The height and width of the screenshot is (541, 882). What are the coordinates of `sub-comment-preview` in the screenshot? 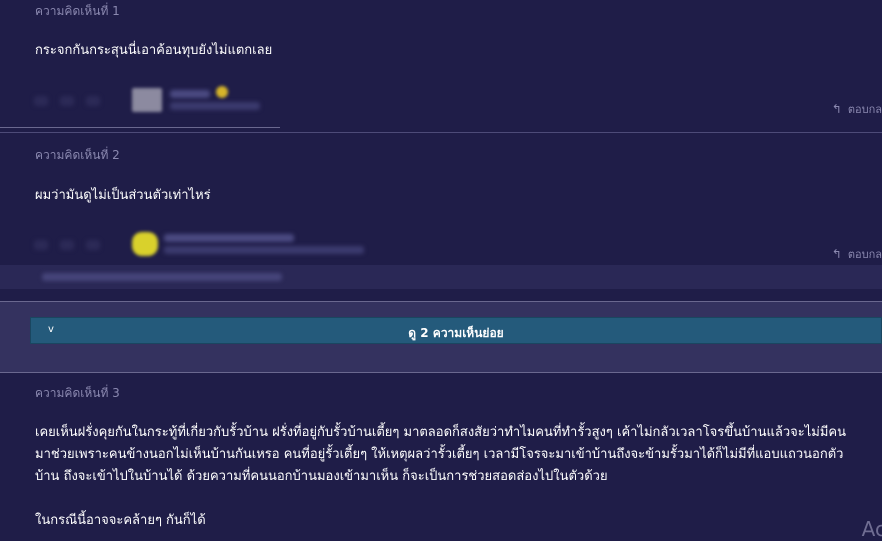 It's located at (441, 277).